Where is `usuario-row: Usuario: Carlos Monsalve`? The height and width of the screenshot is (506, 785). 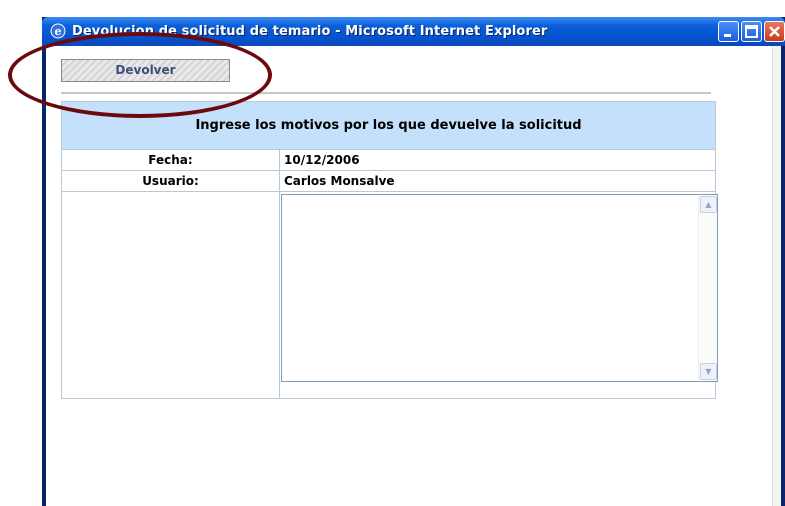
usuario-row: Usuario: Carlos Monsalve is located at coordinates (388, 181).